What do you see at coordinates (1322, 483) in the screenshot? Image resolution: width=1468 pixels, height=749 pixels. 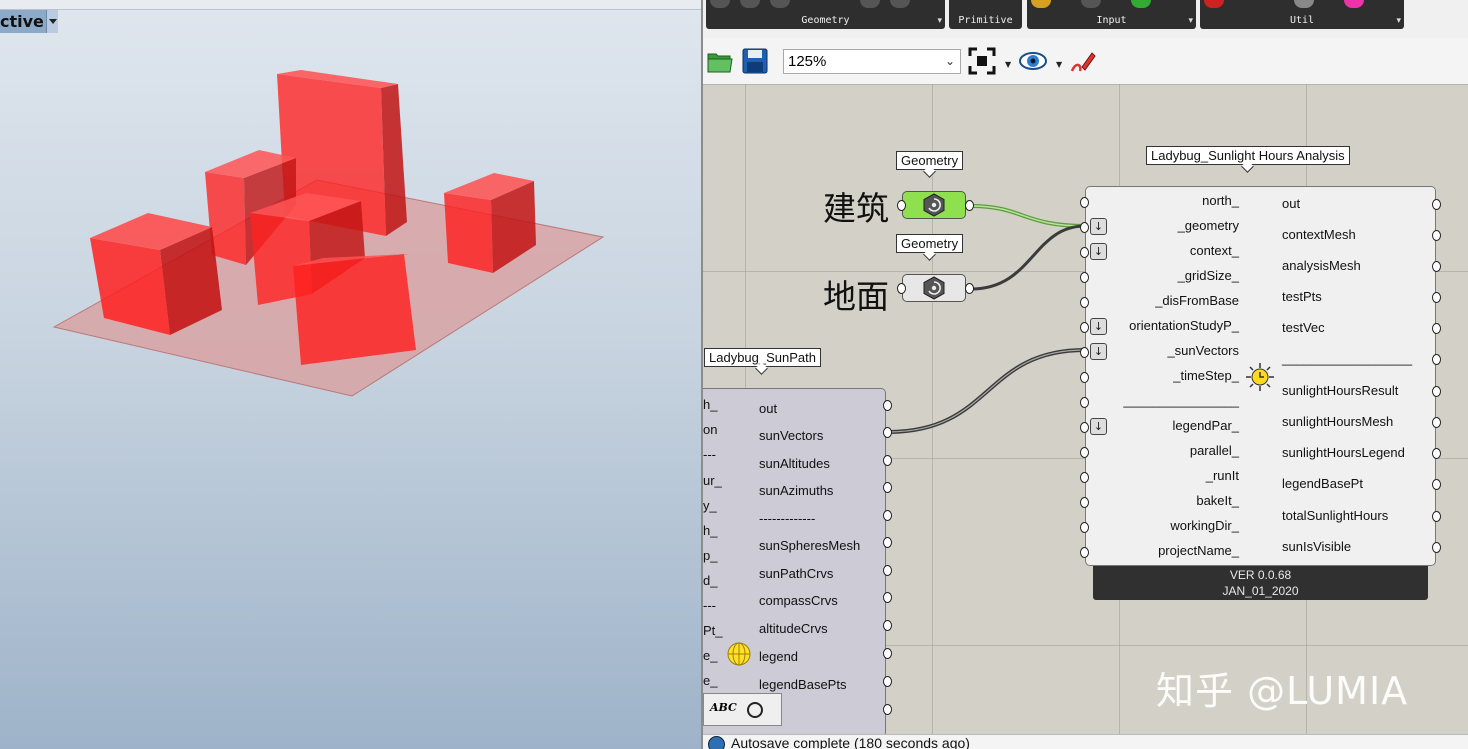 I see `output-legendbasept: legendBasePt` at bounding box center [1322, 483].